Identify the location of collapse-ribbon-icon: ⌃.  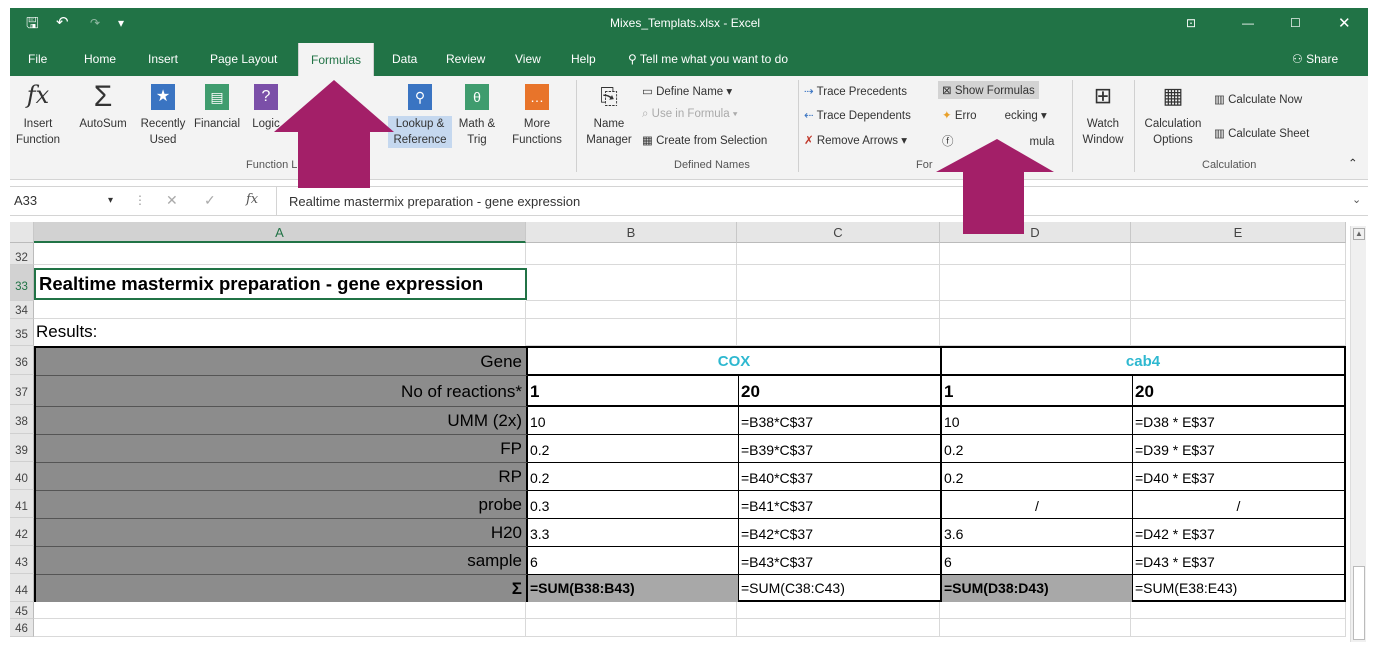
(1353, 163).